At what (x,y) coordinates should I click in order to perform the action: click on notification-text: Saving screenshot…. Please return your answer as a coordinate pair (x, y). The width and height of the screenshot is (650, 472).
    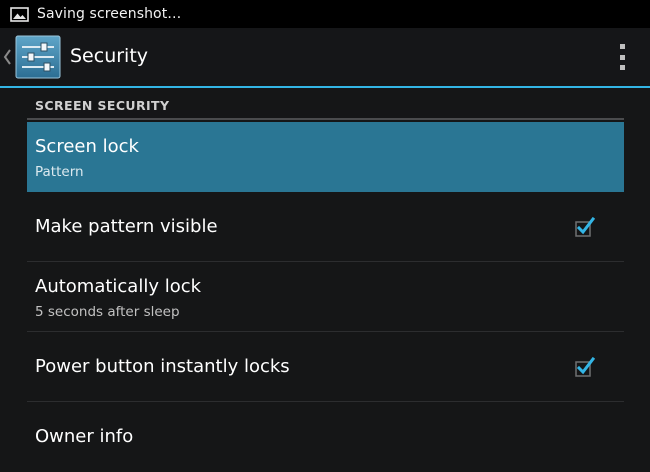
    Looking at the image, I should click on (109, 14).